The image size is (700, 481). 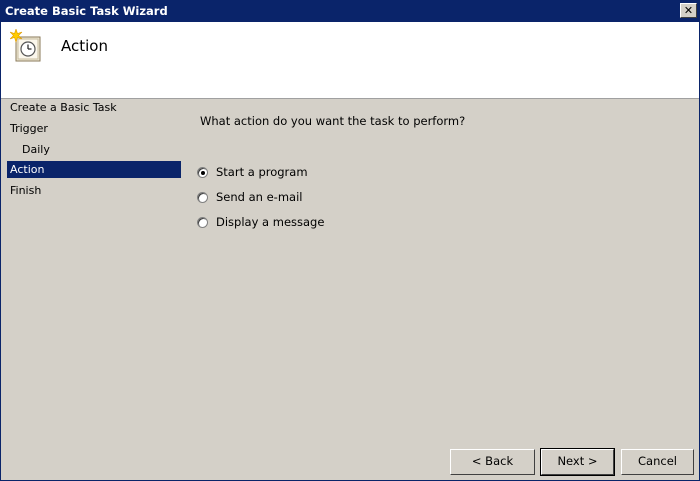 I want to click on option-send-email: Send an e-mail, so click(x=249, y=197).